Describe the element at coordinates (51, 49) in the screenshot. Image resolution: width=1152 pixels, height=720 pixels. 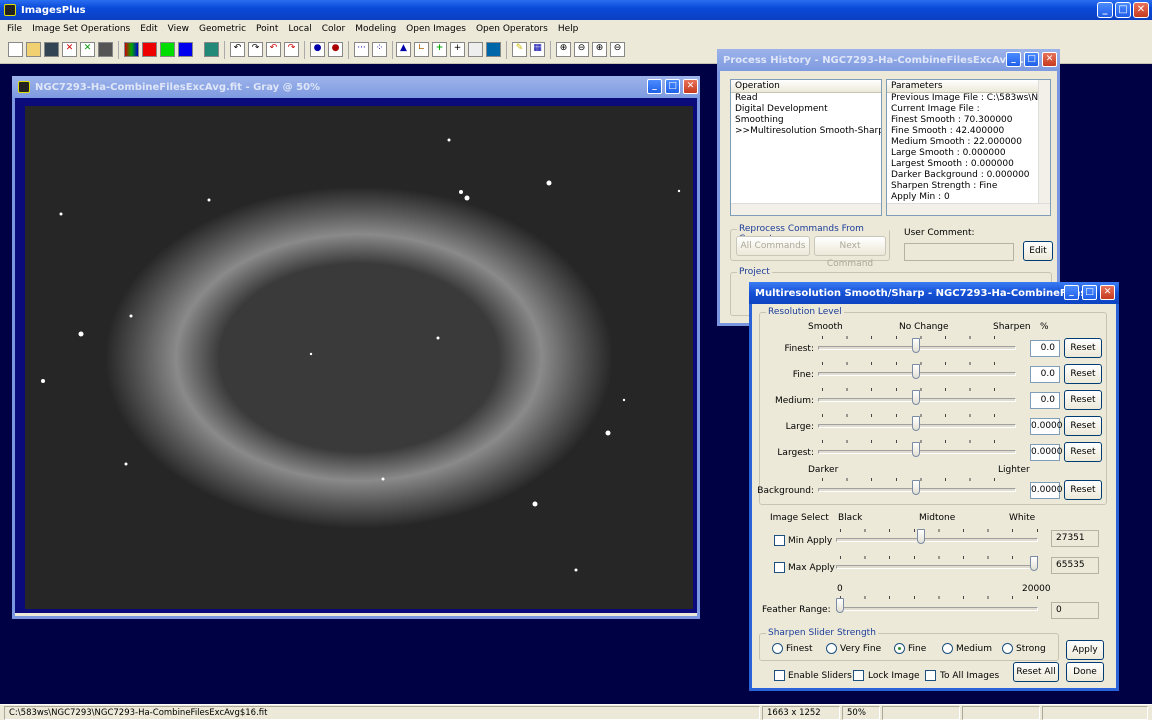
I see `save-icon` at that location.